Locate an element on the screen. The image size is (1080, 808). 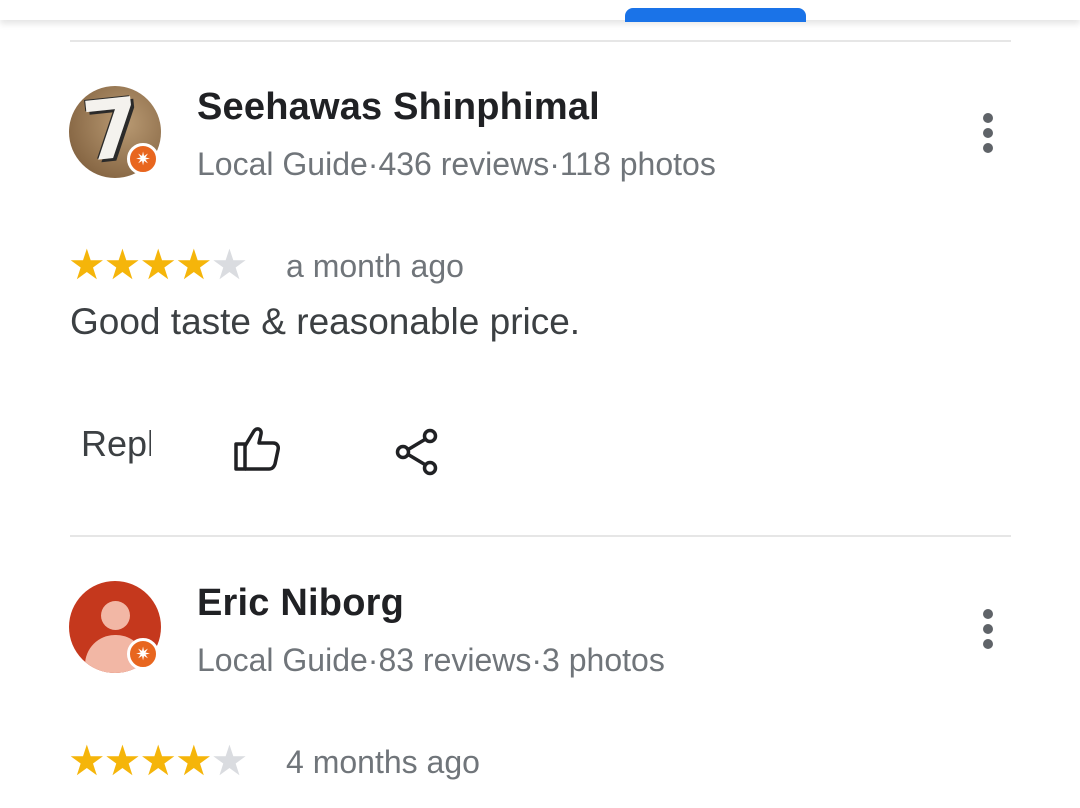
active-tab-indicator is located at coordinates (715, 15).